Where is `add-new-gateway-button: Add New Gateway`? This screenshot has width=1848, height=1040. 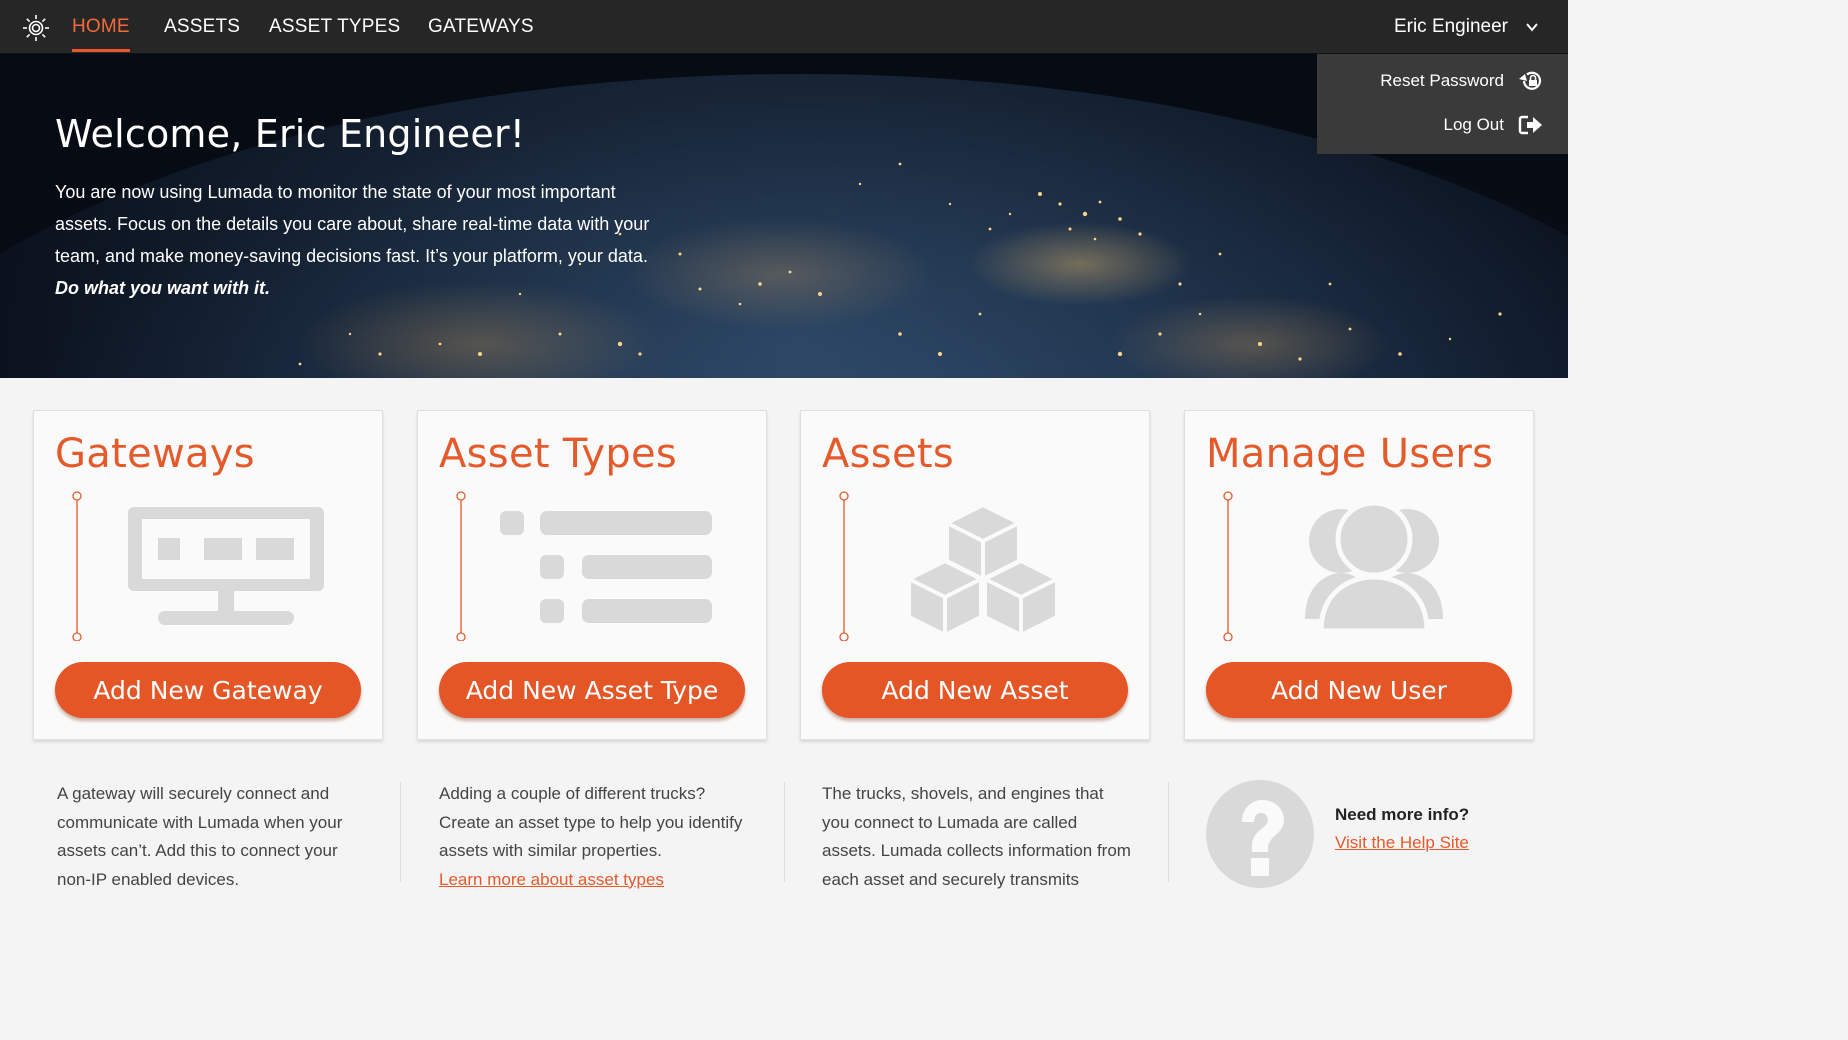 add-new-gateway-button: Add New Gateway is located at coordinates (208, 690).